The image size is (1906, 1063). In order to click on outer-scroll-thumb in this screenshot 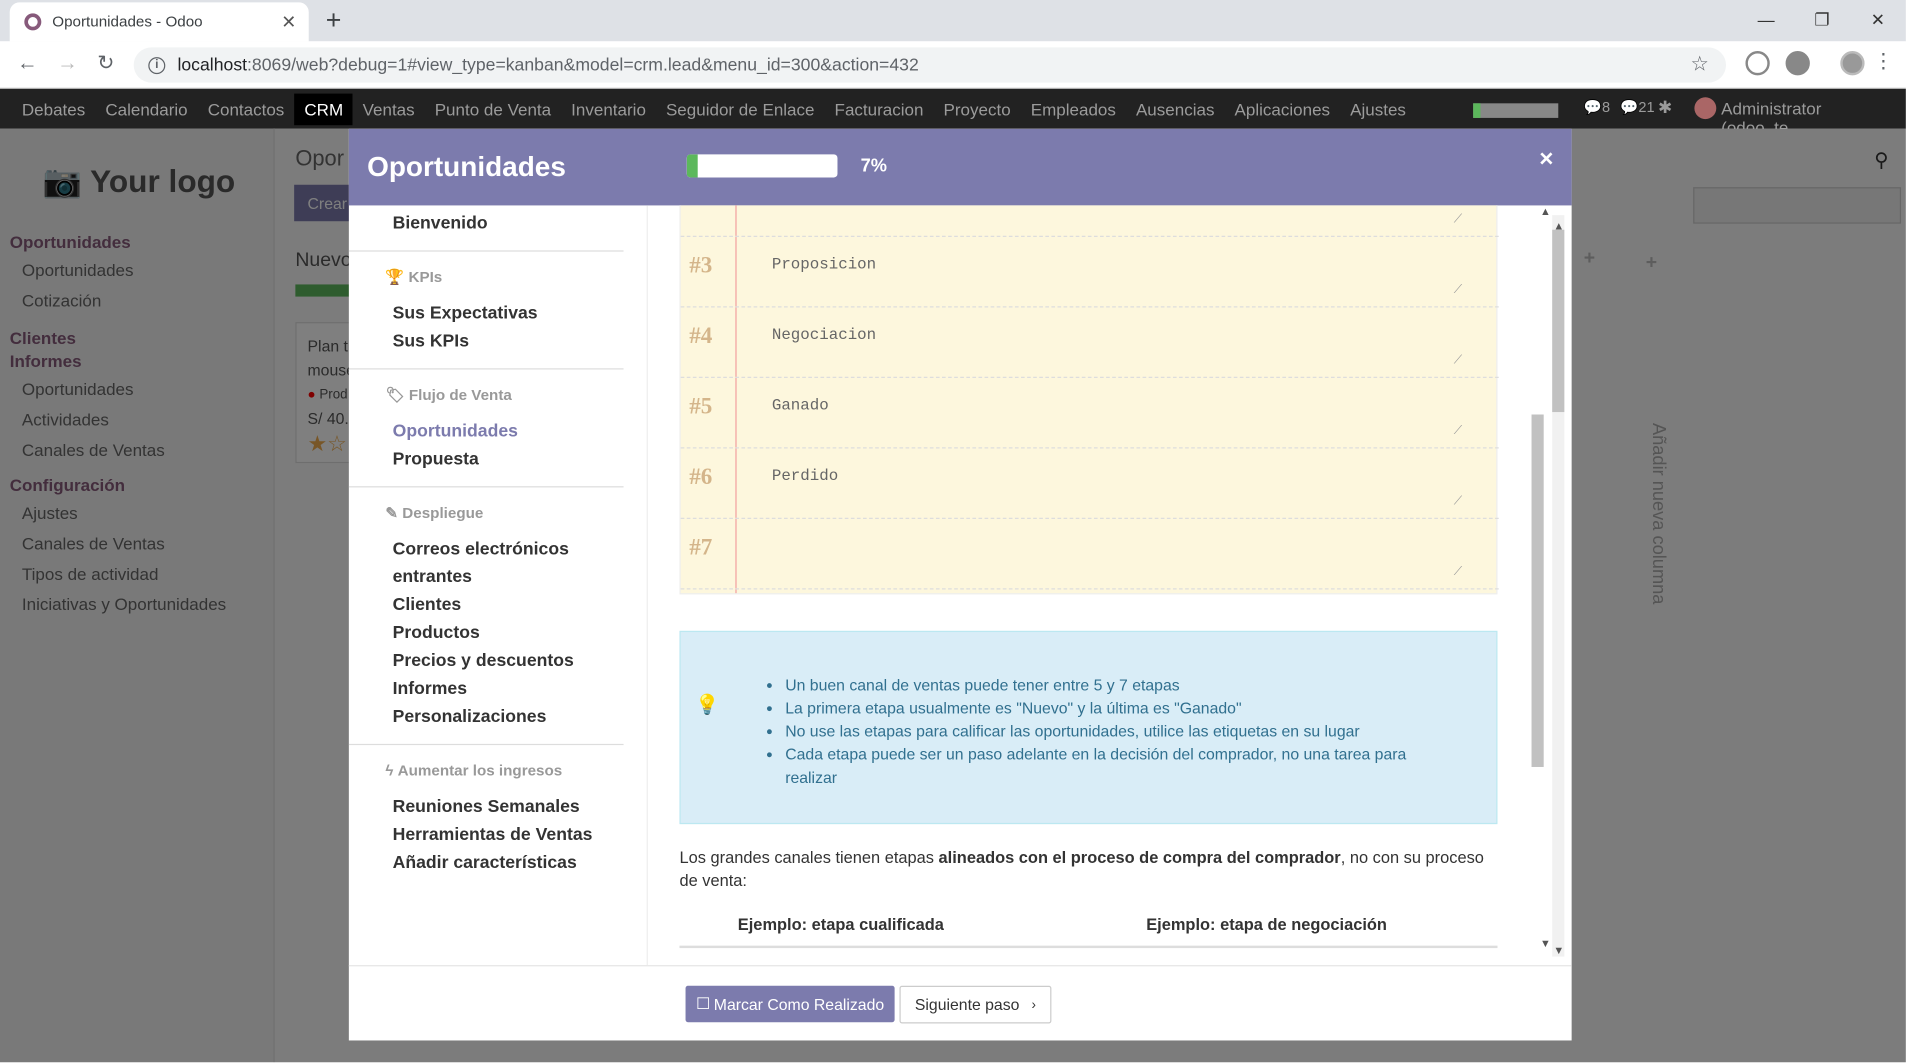, I will do `click(1558, 321)`.